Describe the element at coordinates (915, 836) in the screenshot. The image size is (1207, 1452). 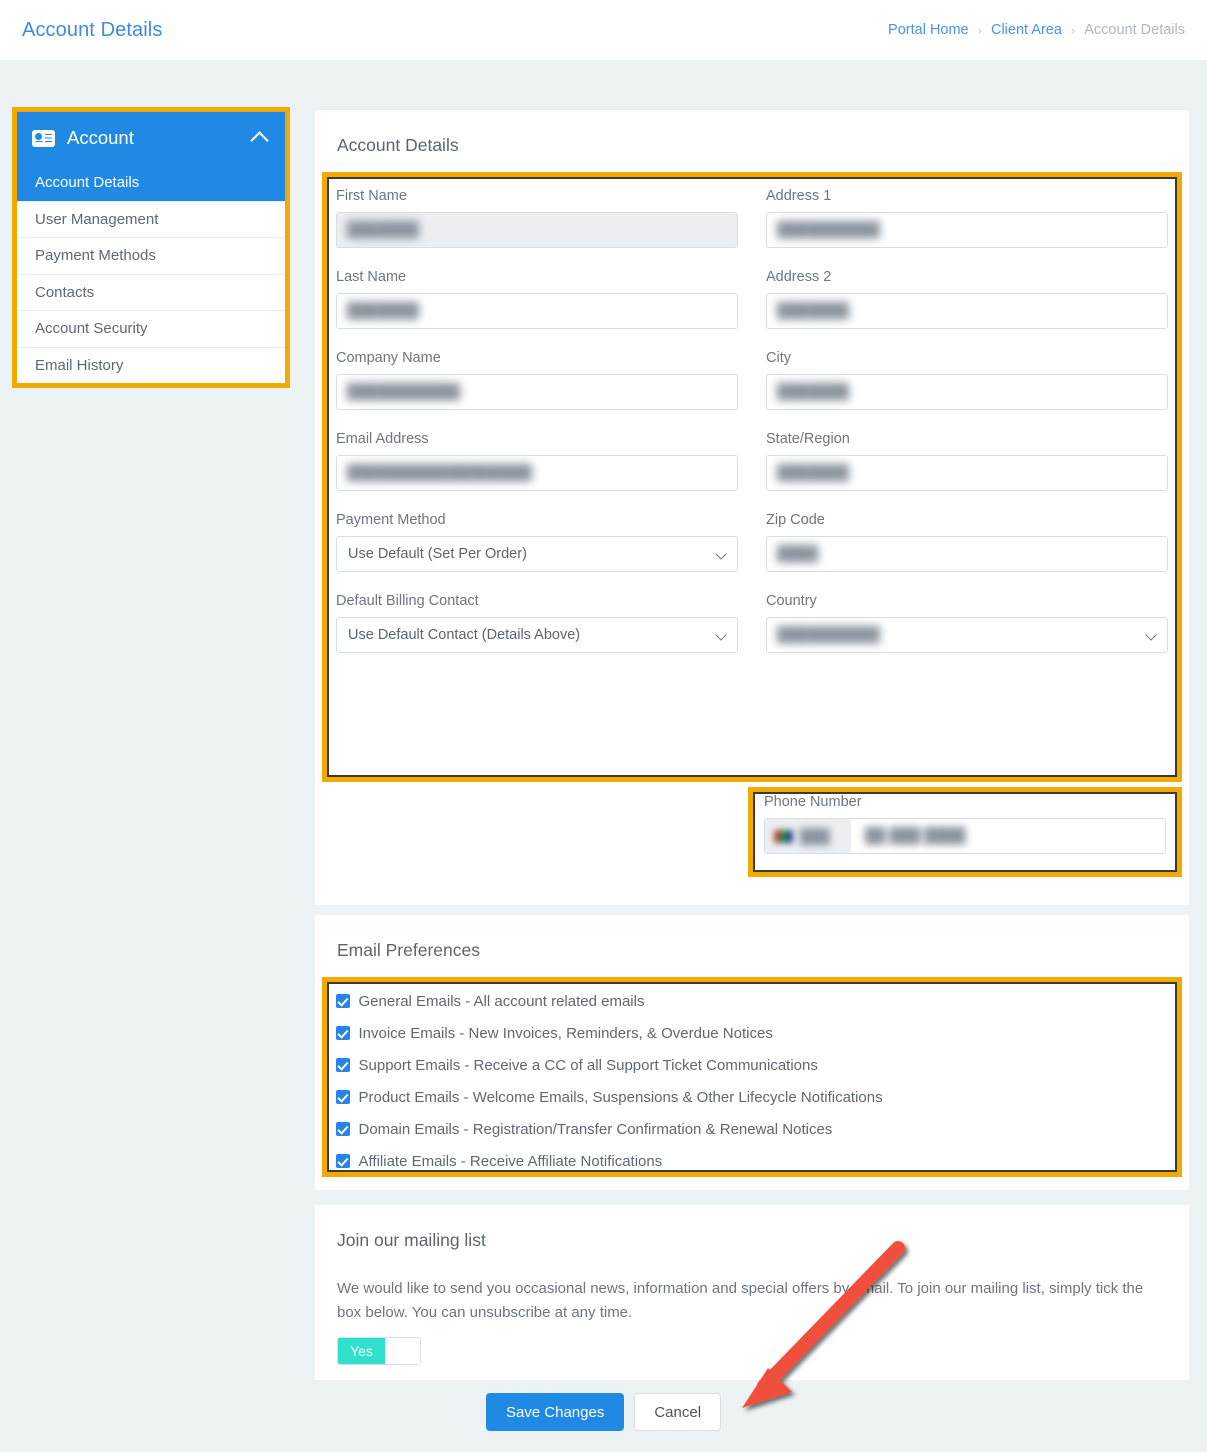
I see `phone-number-value: ██ ███ ████` at that location.